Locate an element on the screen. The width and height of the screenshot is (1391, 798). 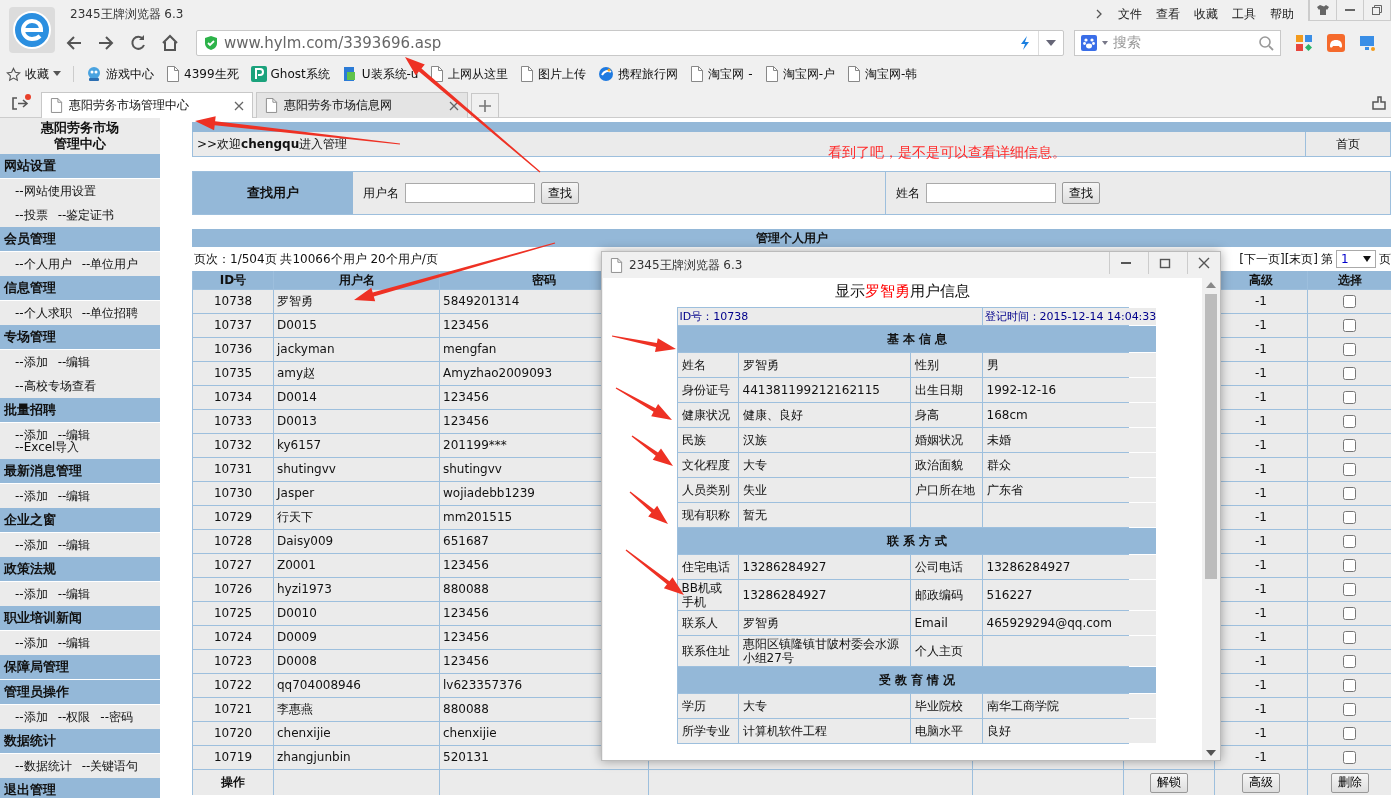
table-cell: 10726 is located at coordinates (233, 589).